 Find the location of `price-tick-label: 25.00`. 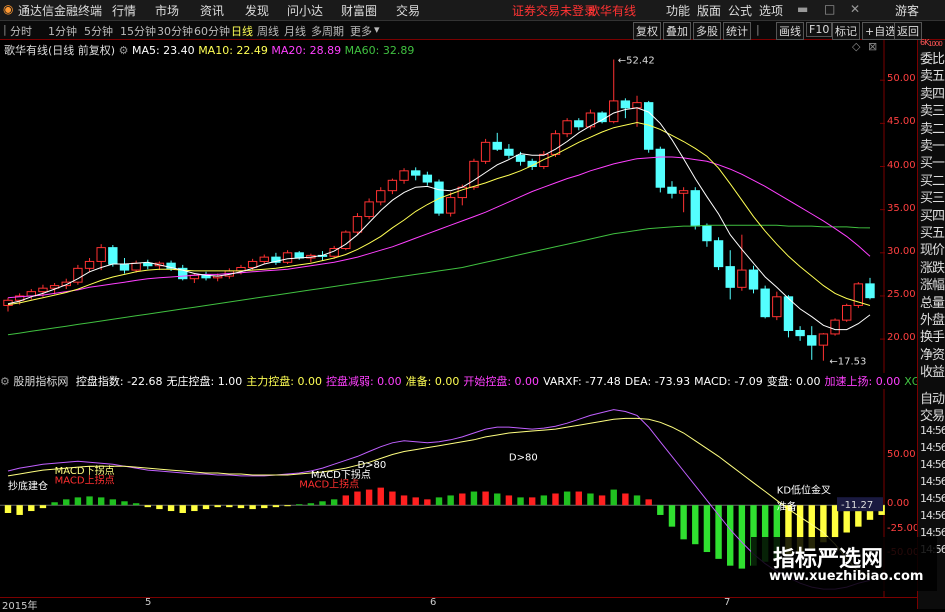

price-tick-label: 25.00 is located at coordinates (901, 294).